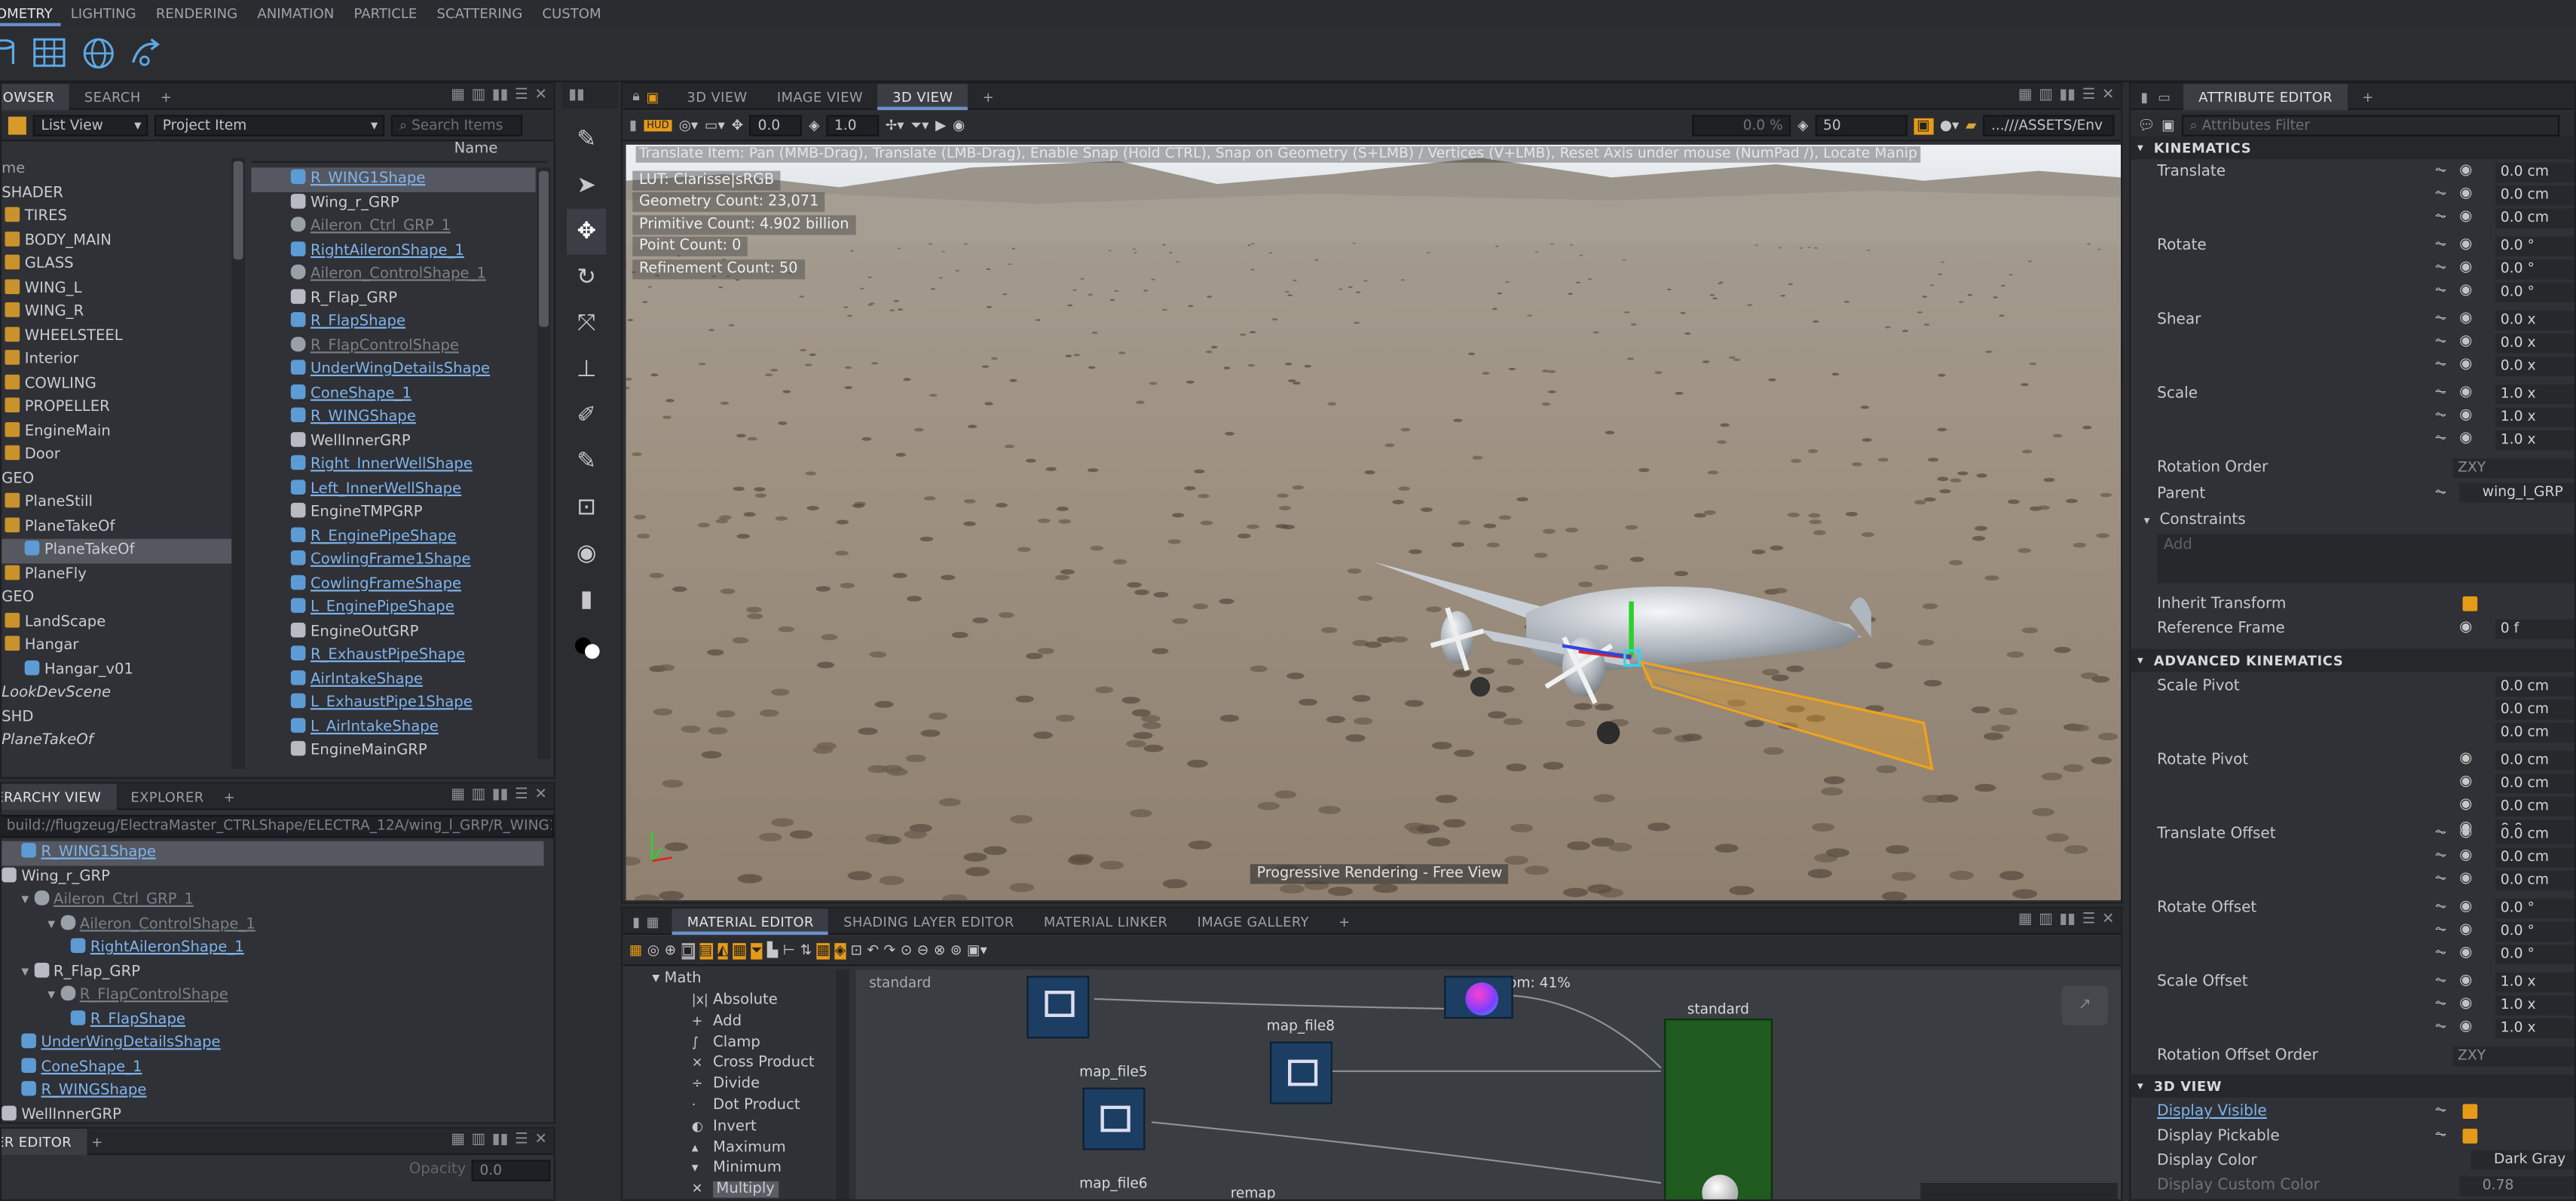  I want to click on search-input: ⌕ Search Items, so click(457, 125).